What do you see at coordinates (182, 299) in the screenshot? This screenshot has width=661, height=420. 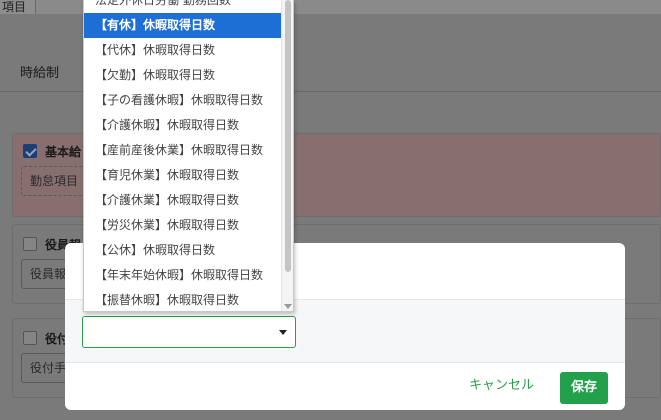 I see `dropdown-option: 【振替休暇】休暇取得日数` at bounding box center [182, 299].